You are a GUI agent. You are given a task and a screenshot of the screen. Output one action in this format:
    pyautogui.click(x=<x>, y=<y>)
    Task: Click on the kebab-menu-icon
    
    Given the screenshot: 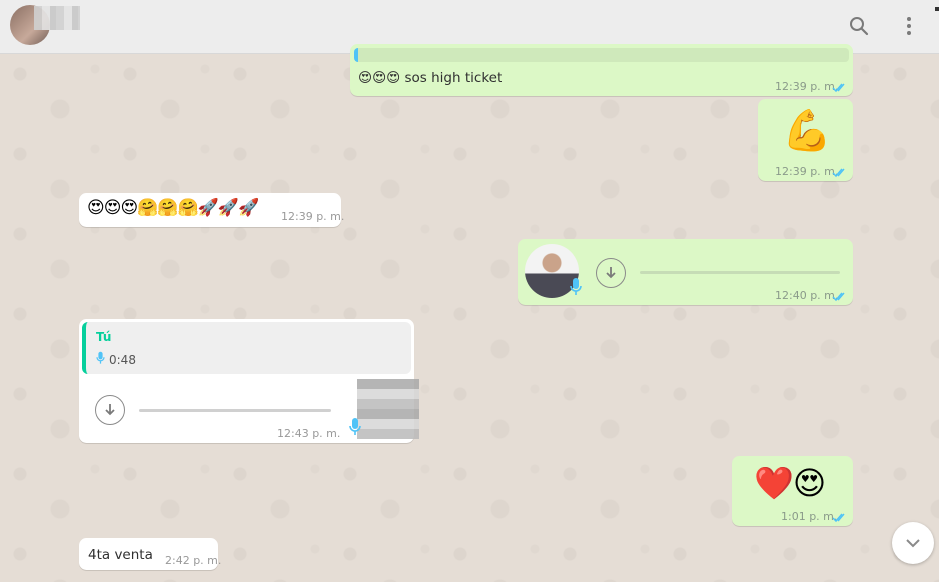 What is the action you would take?
    pyautogui.click(x=909, y=26)
    